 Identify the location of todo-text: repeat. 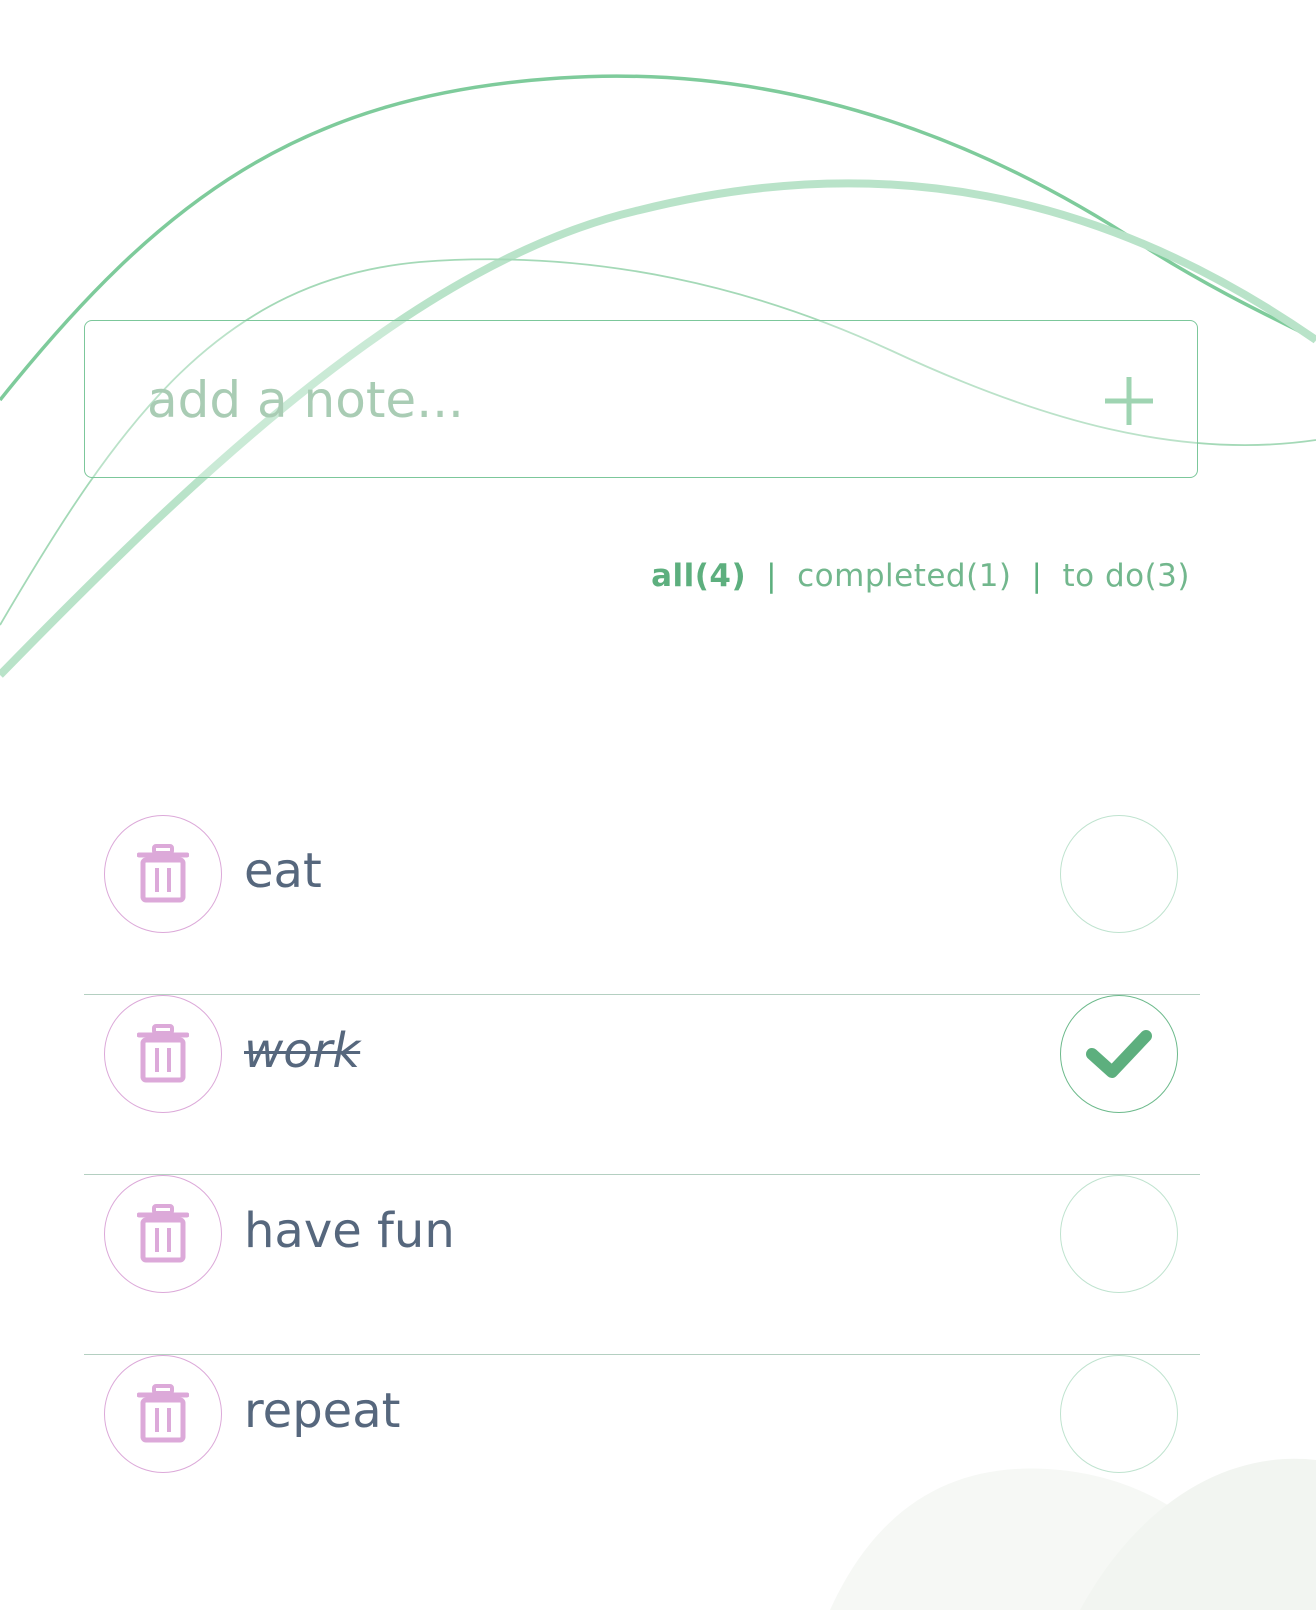
(322, 1411).